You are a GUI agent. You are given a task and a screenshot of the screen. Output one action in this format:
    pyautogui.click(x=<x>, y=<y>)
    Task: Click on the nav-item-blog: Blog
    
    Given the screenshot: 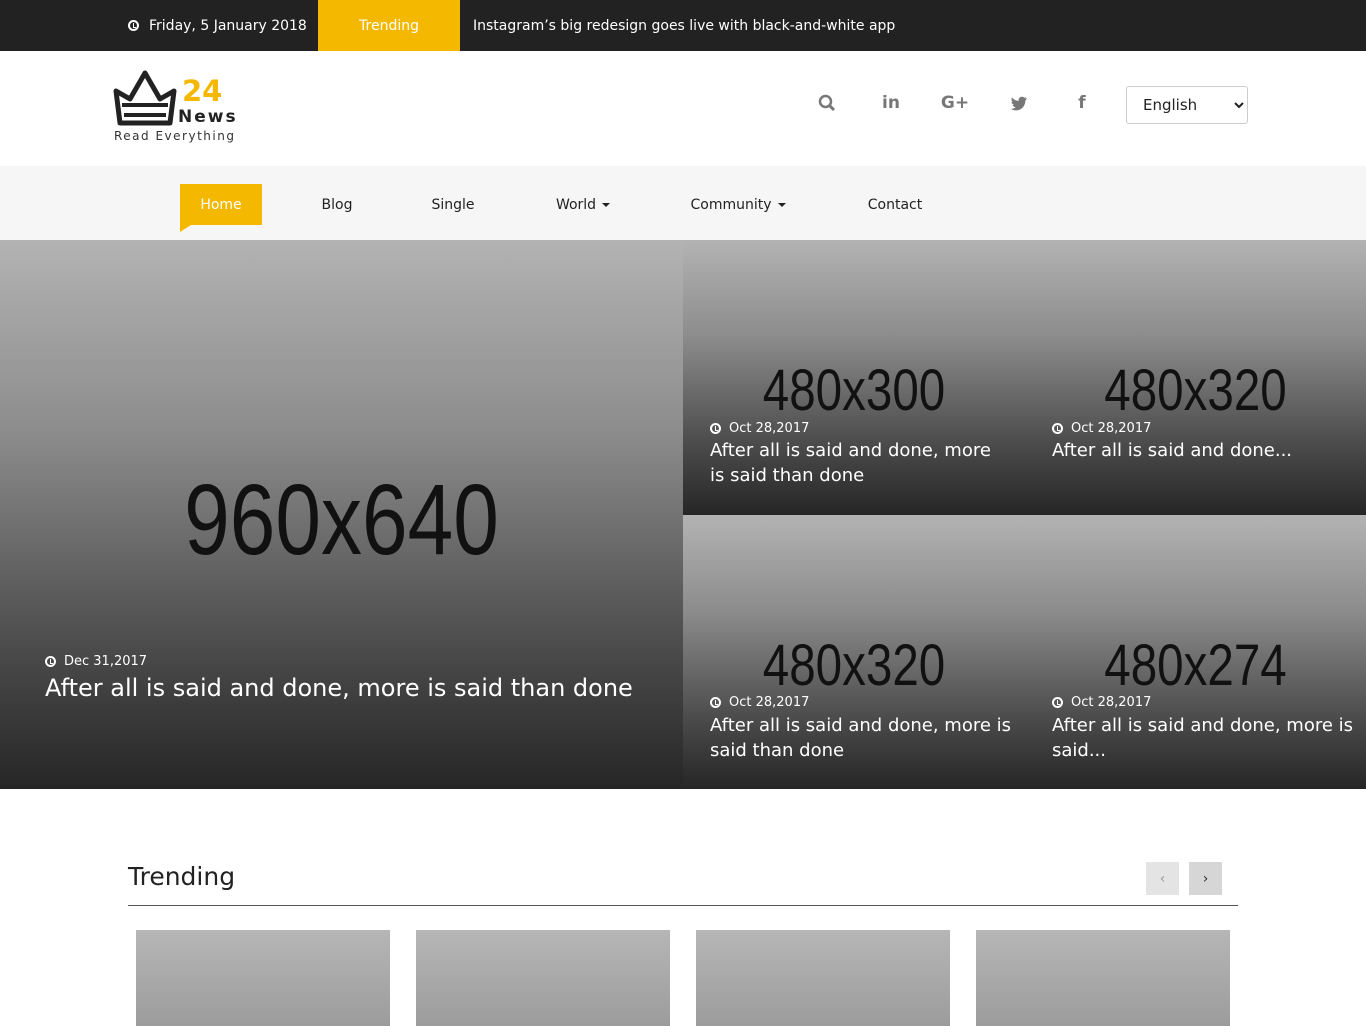 What is the action you would take?
    pyautogui.click(x=337, y=204)
    